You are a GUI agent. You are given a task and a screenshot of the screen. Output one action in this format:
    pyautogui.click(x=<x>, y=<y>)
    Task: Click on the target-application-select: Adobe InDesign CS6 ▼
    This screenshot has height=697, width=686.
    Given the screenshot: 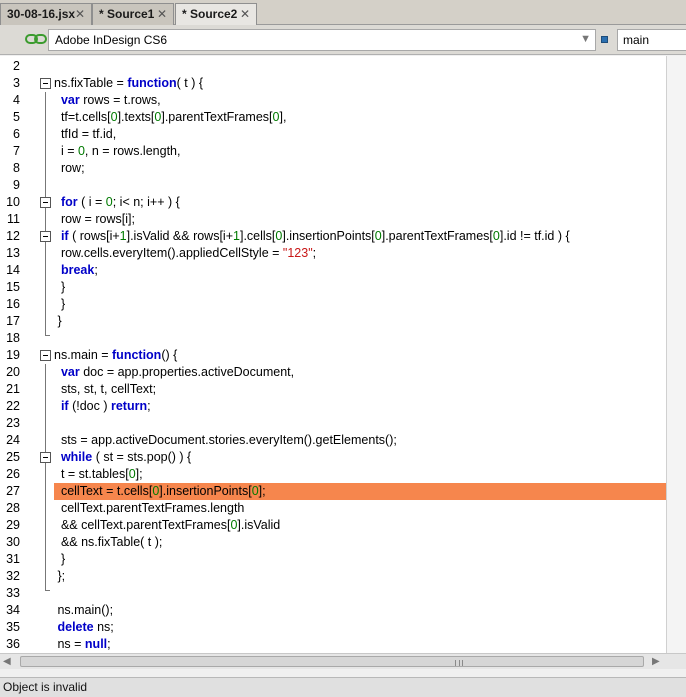 What is the action you would take?
    pyautogui.click(x=322, y=40)
    